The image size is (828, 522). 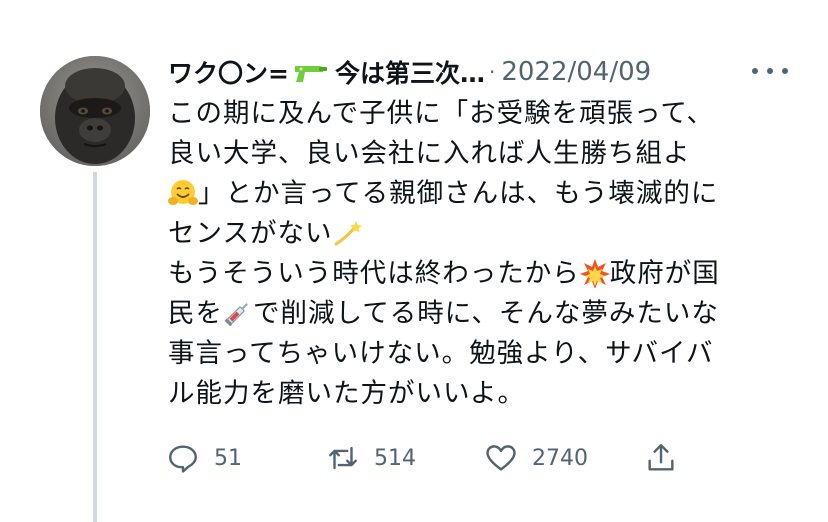 I want to click on hugging-face-icon, so click(x=183, y=193).